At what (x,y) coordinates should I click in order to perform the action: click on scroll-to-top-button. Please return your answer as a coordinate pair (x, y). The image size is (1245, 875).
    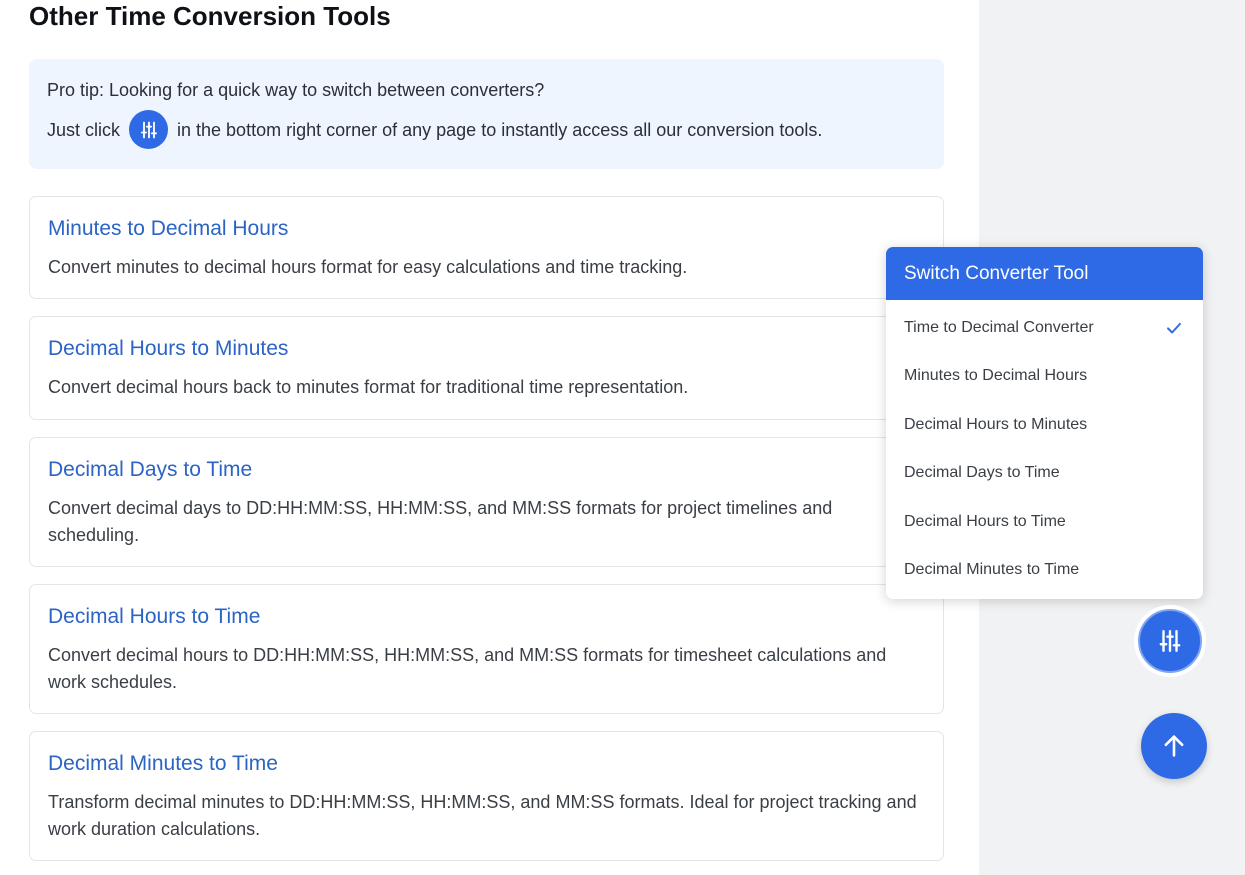
    Looking at the image, I should click on (1174, 746).